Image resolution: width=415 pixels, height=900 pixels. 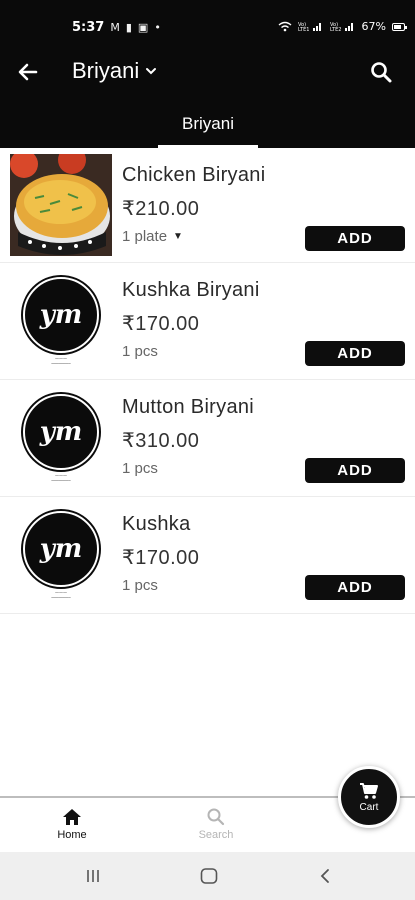 I want to click on status-bar: 5:37 M ▮ ▣ • Vo) LTE1 Vo) LTE2 67%, so click(x=207, y=20).